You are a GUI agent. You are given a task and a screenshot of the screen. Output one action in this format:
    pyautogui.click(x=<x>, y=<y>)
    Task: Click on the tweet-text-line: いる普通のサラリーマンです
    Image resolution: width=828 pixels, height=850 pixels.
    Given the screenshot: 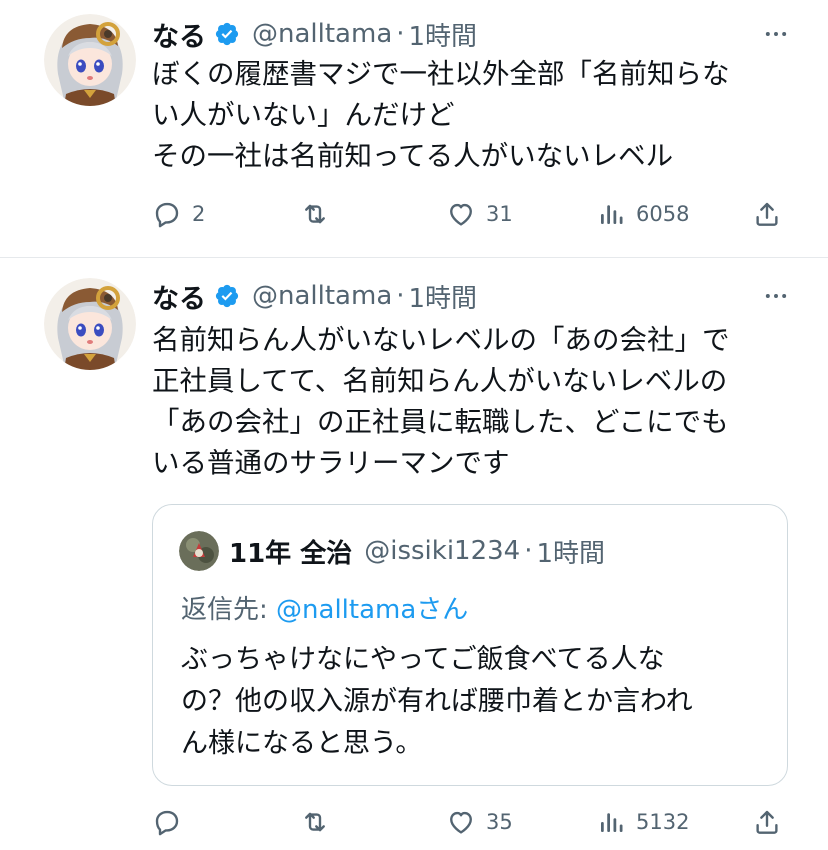 What is the action you would take?
    pyautogui.click(x=331, y=463)
    